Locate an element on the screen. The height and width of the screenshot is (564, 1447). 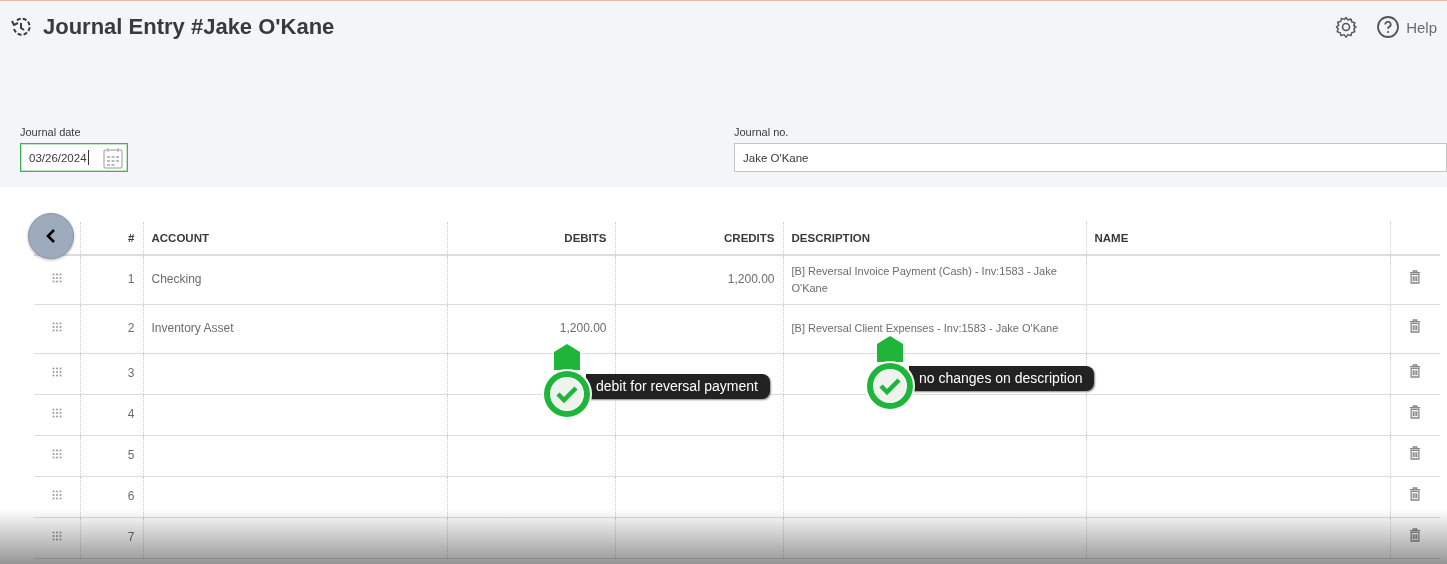
callout-label: no changes on description is located at coordinates (1002, 378).